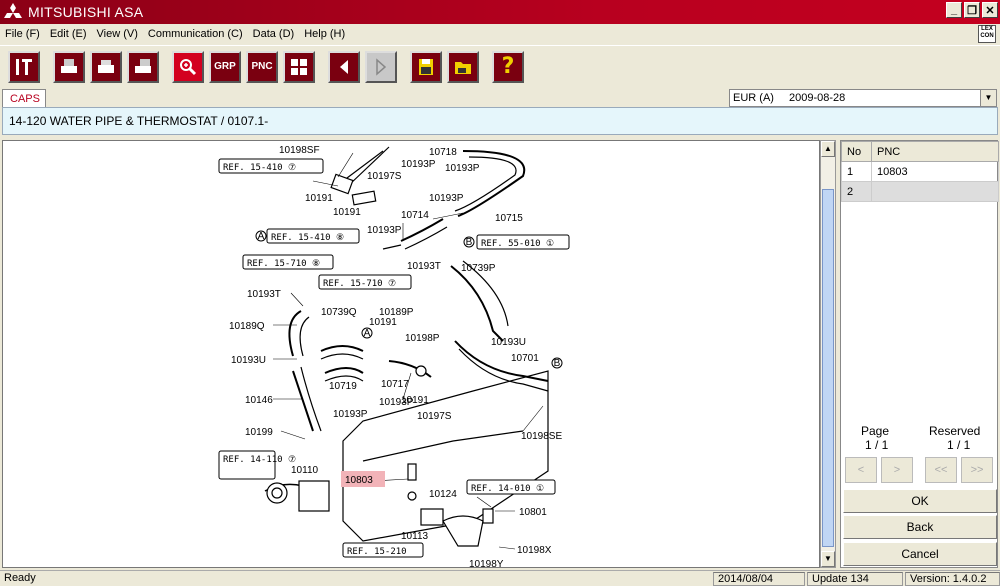  I want to click on scroll-down-icon: ▼, so click(828, 559).